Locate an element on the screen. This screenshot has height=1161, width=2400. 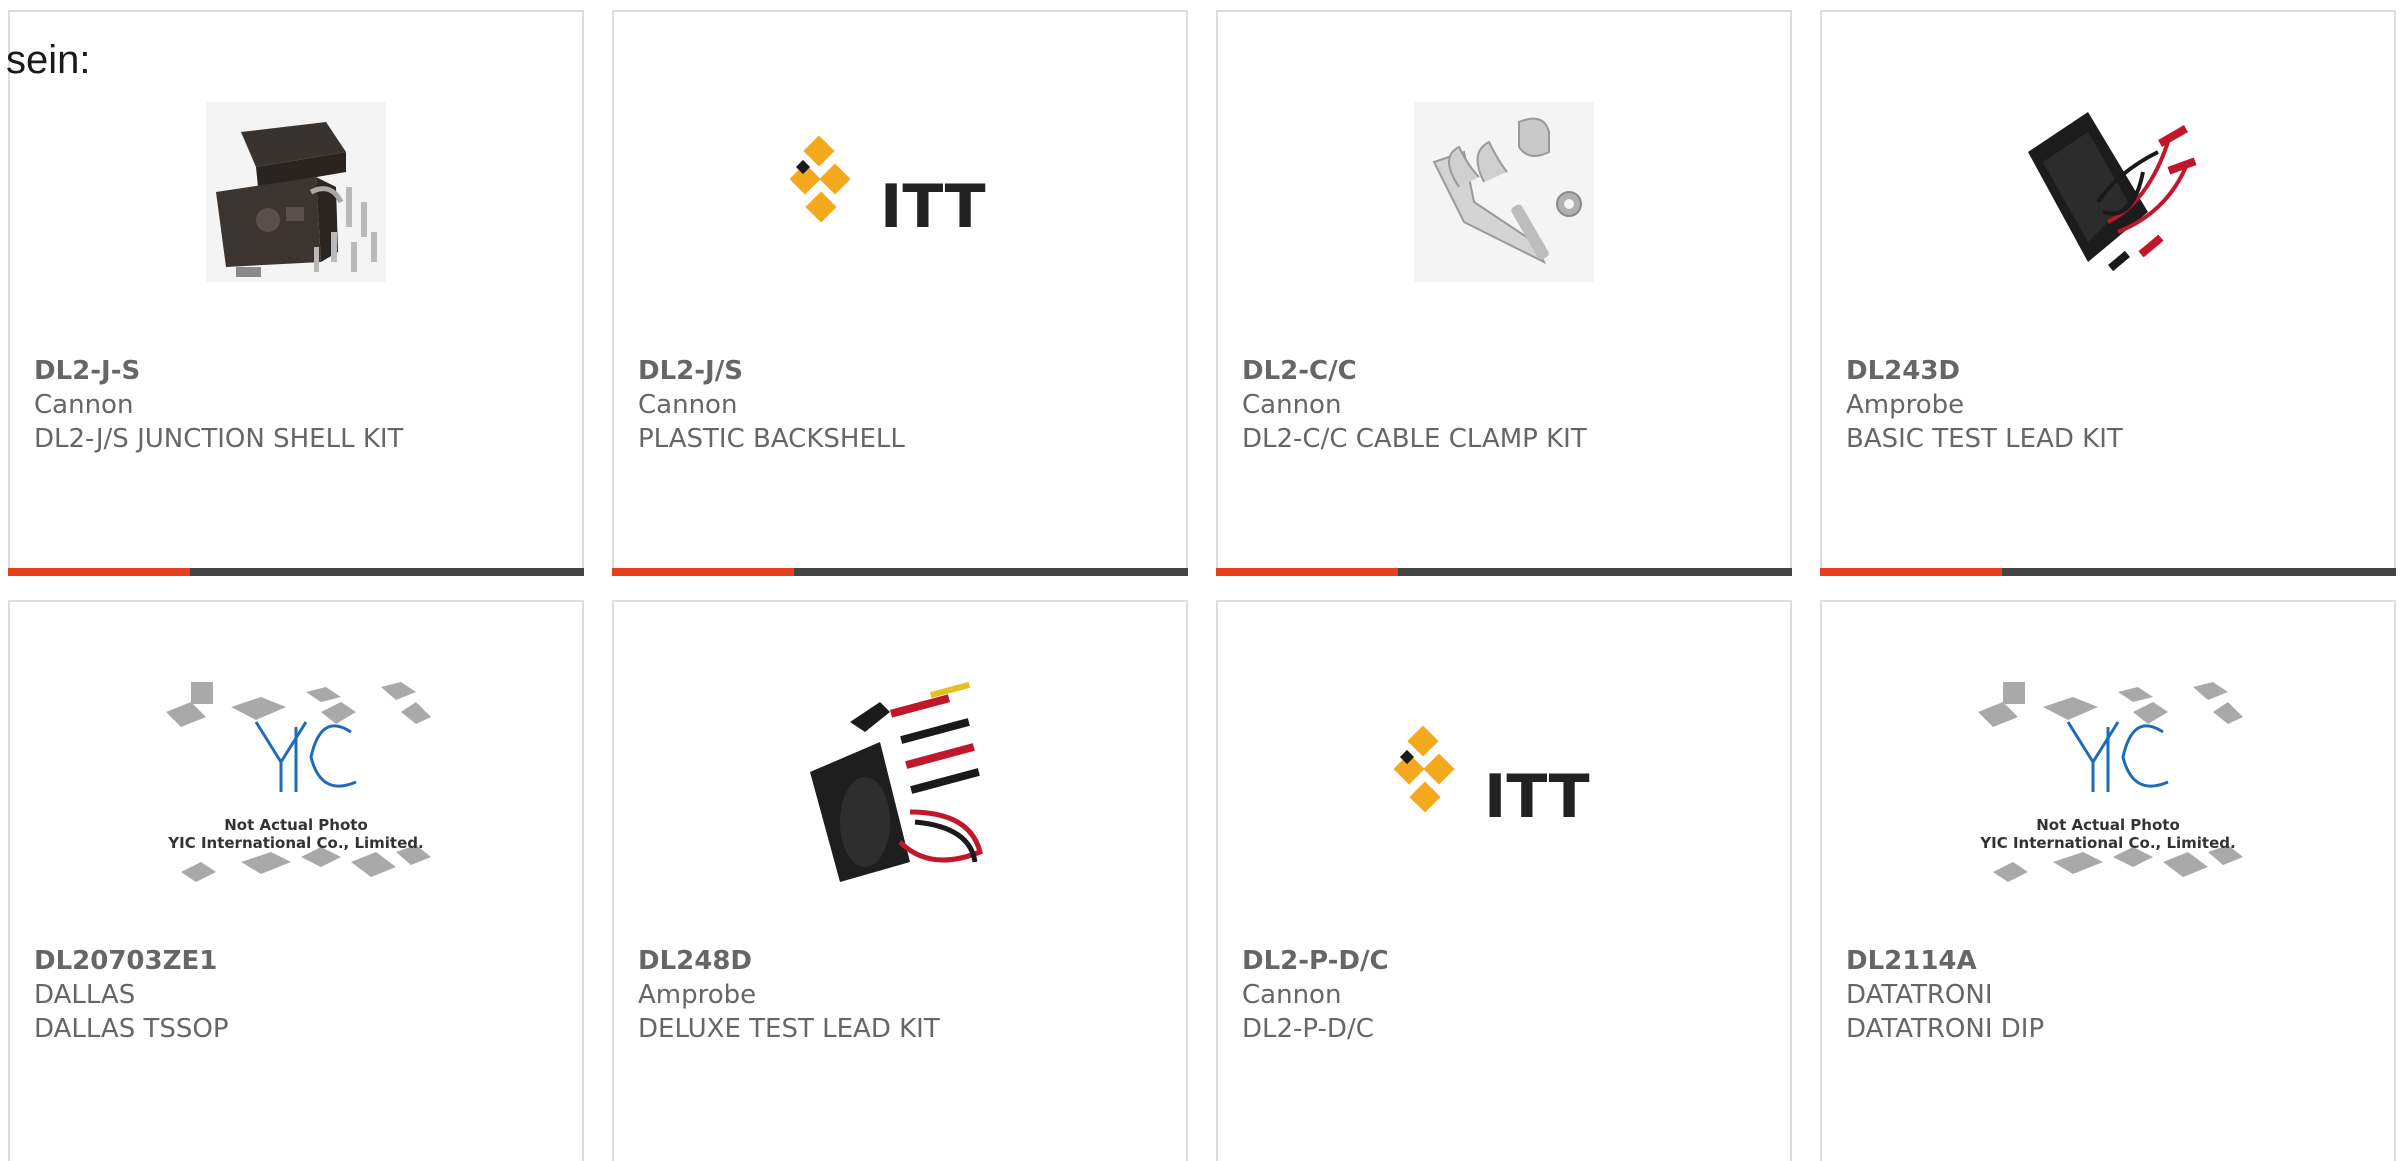
part-number: DL20703ZE1 is located at coordinates (302, 961).